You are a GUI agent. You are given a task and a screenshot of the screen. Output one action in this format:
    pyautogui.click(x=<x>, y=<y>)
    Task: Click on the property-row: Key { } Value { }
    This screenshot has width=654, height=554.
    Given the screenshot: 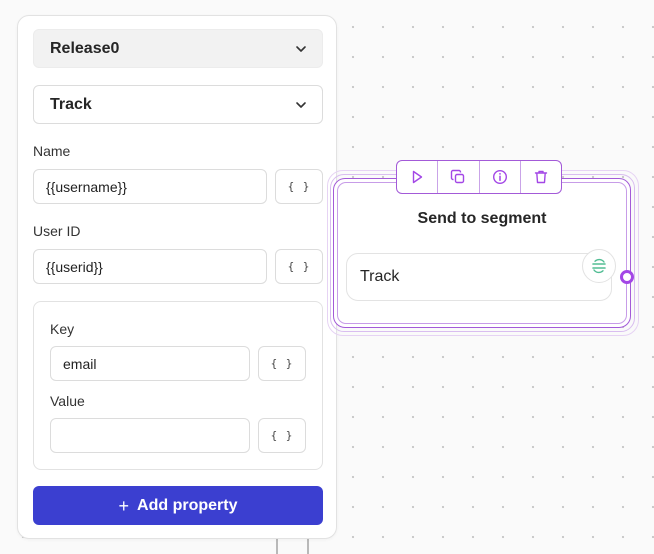 What is the action you would take?
    pyautogui.click(x=178, y=385)
    